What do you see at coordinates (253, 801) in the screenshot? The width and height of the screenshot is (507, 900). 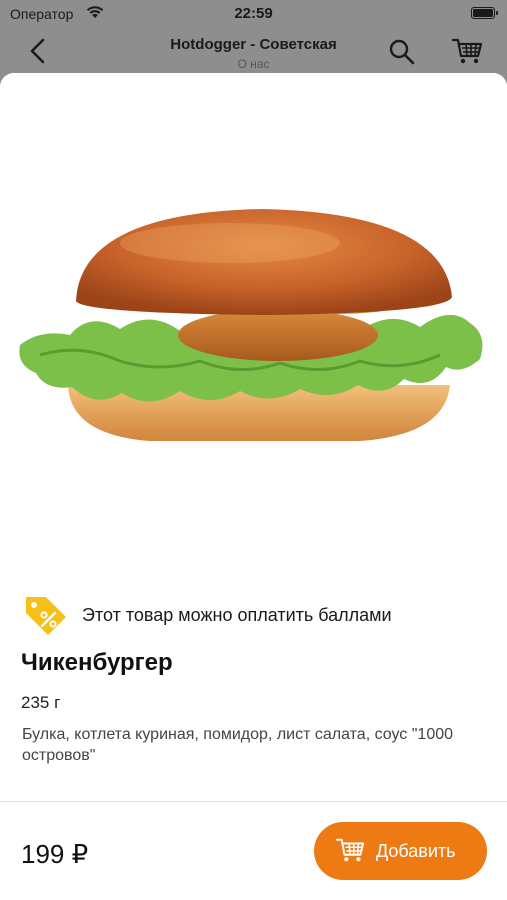 I see `divider` at bounding box center [253, 801].